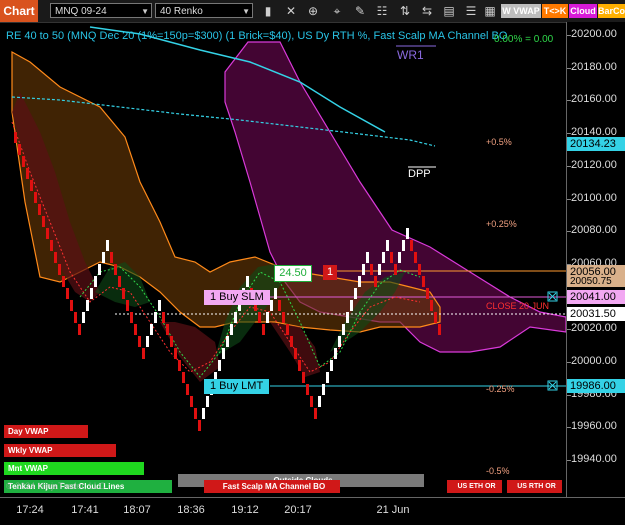  I want to click on mnt-vwap-legend: Mnt VWAP, so click(74, 468).